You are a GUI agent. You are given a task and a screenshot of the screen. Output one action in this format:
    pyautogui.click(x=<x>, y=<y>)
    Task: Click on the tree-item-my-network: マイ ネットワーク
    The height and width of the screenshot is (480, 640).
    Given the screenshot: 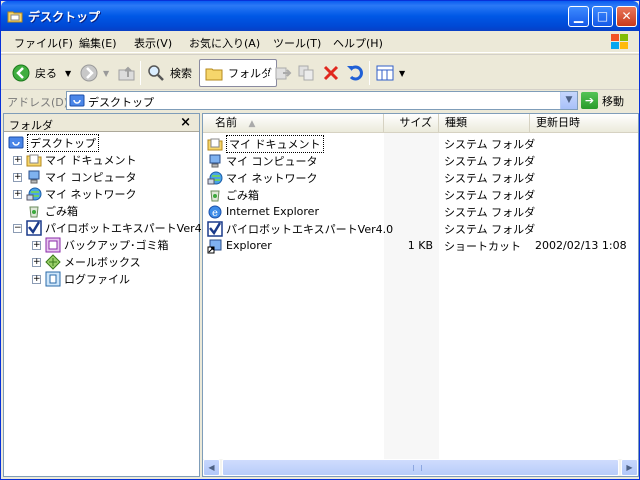 What is the action you would take?
    pyautogui.click(x=81, y=193)
    